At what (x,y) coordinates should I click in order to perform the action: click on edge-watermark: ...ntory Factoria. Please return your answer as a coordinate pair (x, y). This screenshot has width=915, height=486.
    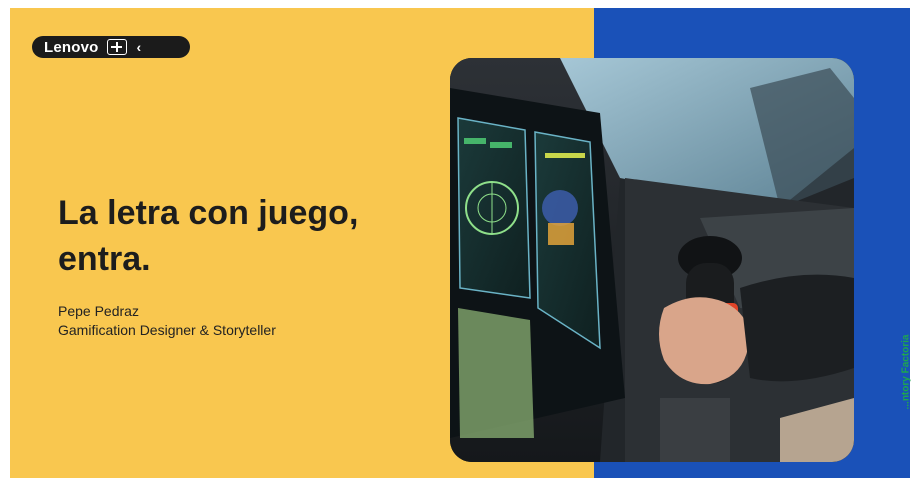
    Looking at the image, I should click on (906, 404).